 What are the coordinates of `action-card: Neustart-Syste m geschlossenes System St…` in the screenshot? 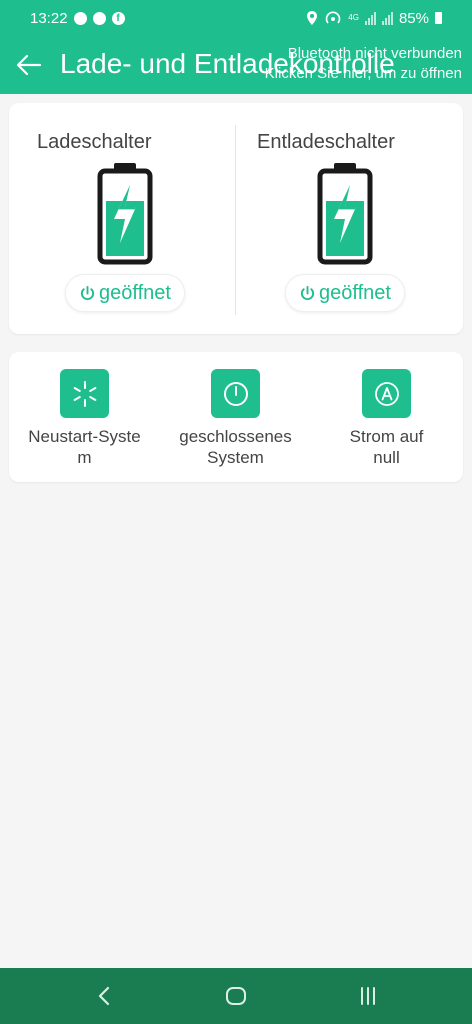 It's located at (236, 417).